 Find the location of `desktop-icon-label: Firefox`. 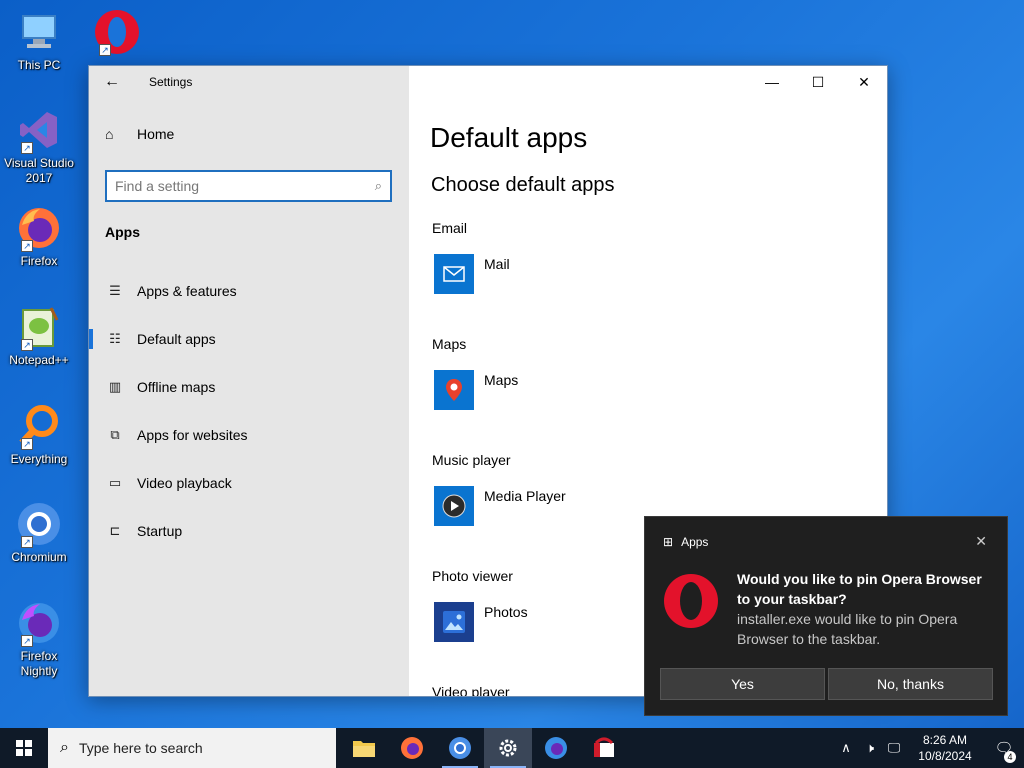

desktop-icon-label: Firefox is located at coordinates (39, 261).